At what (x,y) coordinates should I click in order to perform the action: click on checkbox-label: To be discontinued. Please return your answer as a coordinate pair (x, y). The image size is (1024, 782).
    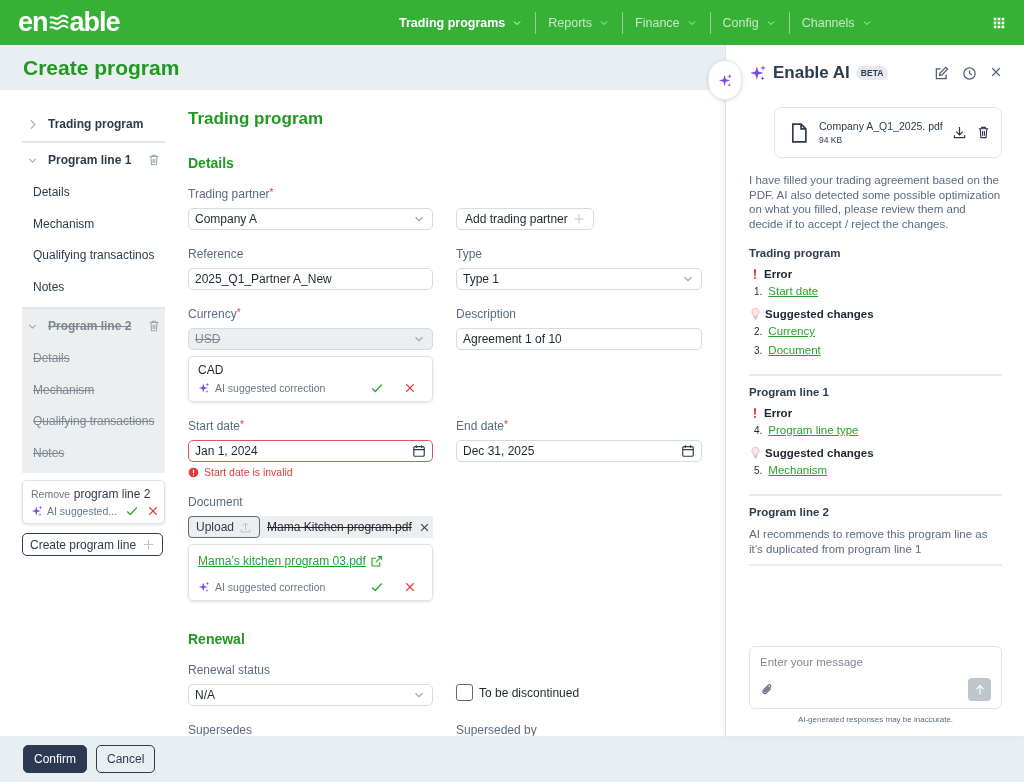
    Looking at the image, I should click on (529, 692).